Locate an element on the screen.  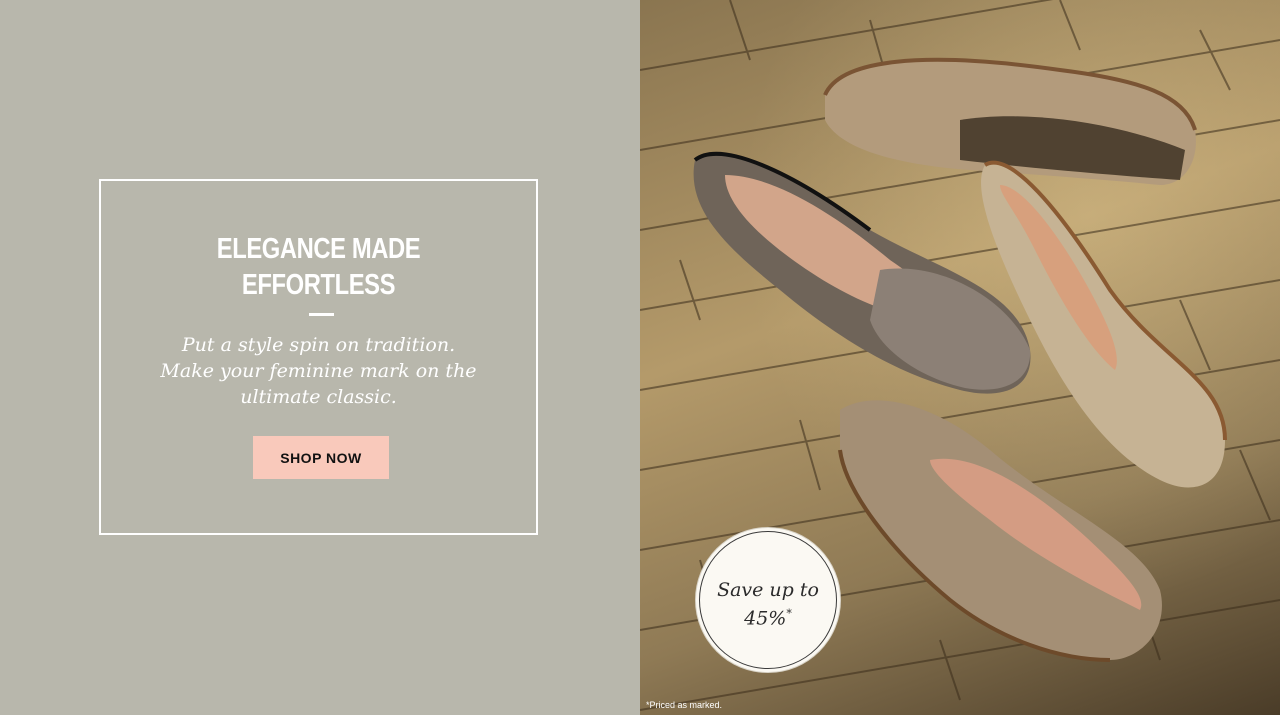
save-badge: Save up to 45%* is located at coordinates (768, 600).